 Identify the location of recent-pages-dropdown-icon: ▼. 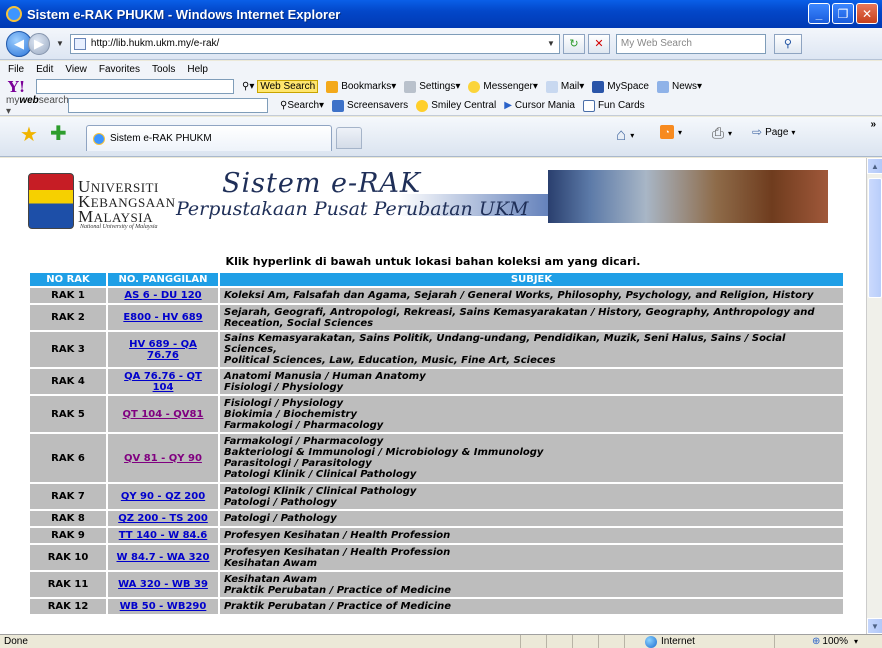
(60, 43).